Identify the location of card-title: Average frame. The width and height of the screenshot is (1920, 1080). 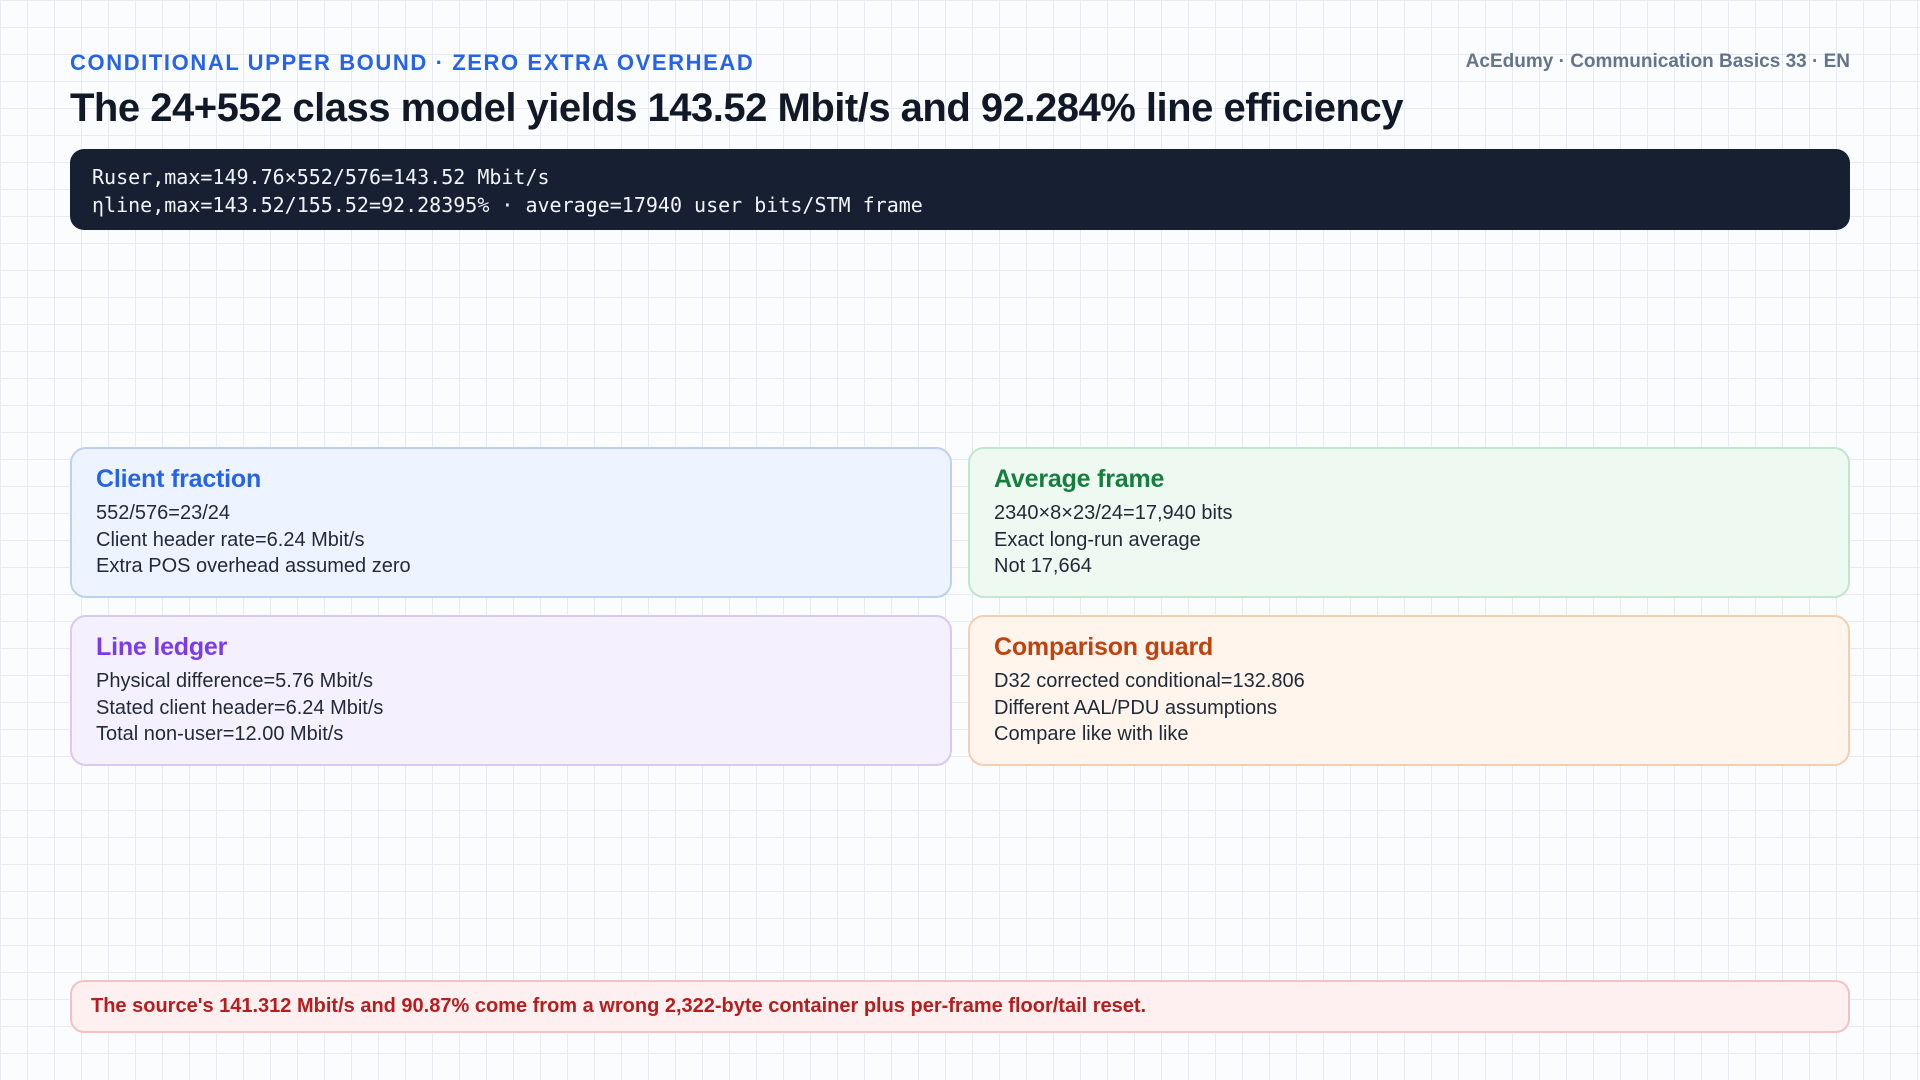
(1079, 479).